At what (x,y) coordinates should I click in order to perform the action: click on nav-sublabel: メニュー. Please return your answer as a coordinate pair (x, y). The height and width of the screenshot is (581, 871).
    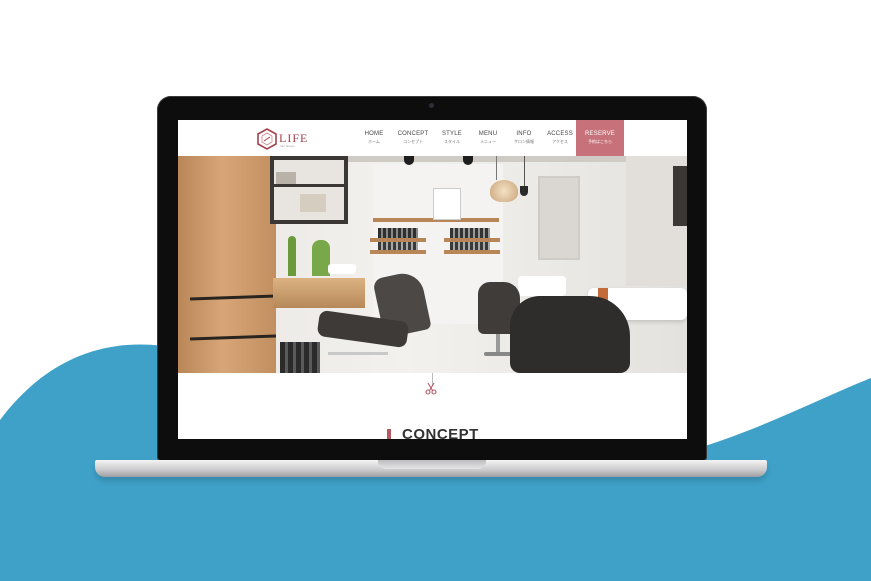
    Looking at the image, I should click on (488, 141).